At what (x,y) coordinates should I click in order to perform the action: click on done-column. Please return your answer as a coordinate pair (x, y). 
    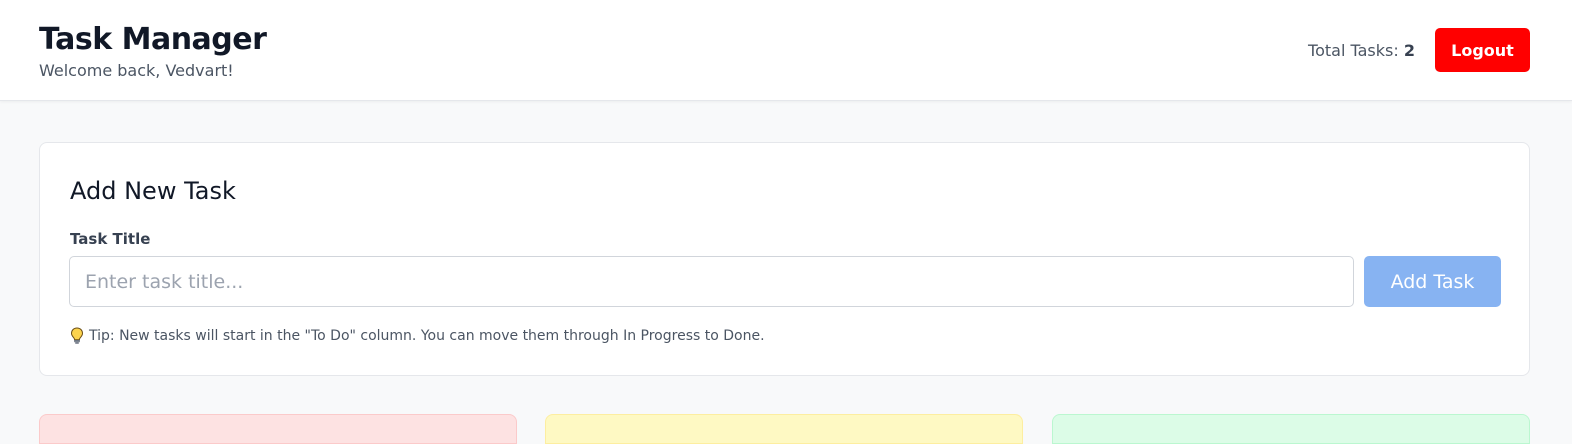
    Looking at the image, I should click on (1291, 429).